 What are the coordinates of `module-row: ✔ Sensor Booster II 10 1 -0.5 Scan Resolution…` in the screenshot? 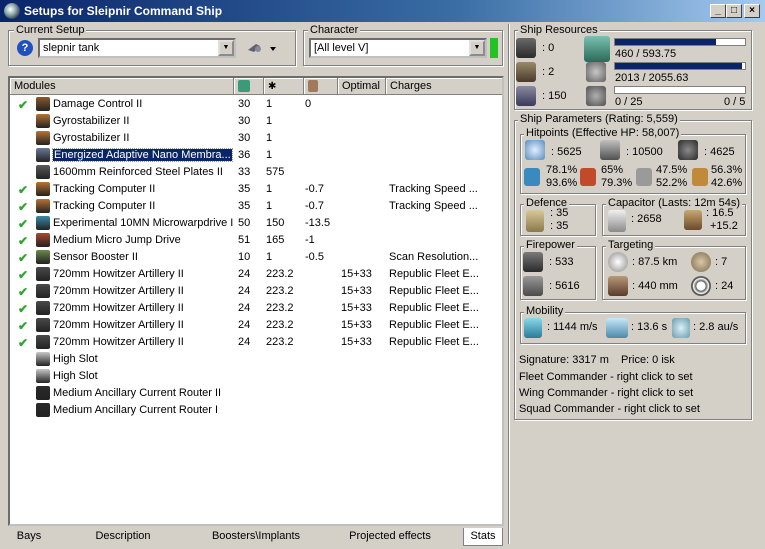 It's located at (255, 257).